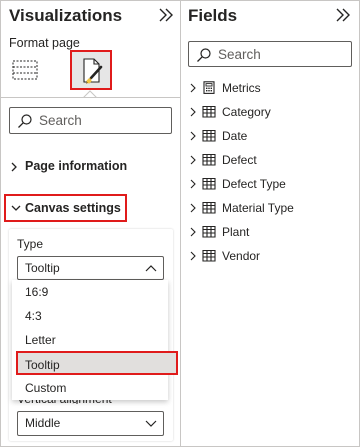  Describe the element at coordinates (25, 70) in the screenshot. I see `table-format-icon` at that location.